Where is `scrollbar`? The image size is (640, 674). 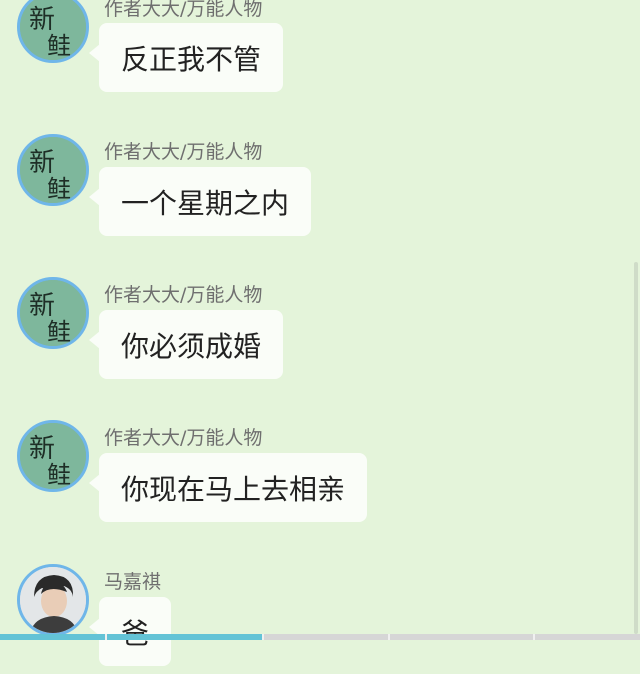 scrollbar is located at coordinates (636, 448).